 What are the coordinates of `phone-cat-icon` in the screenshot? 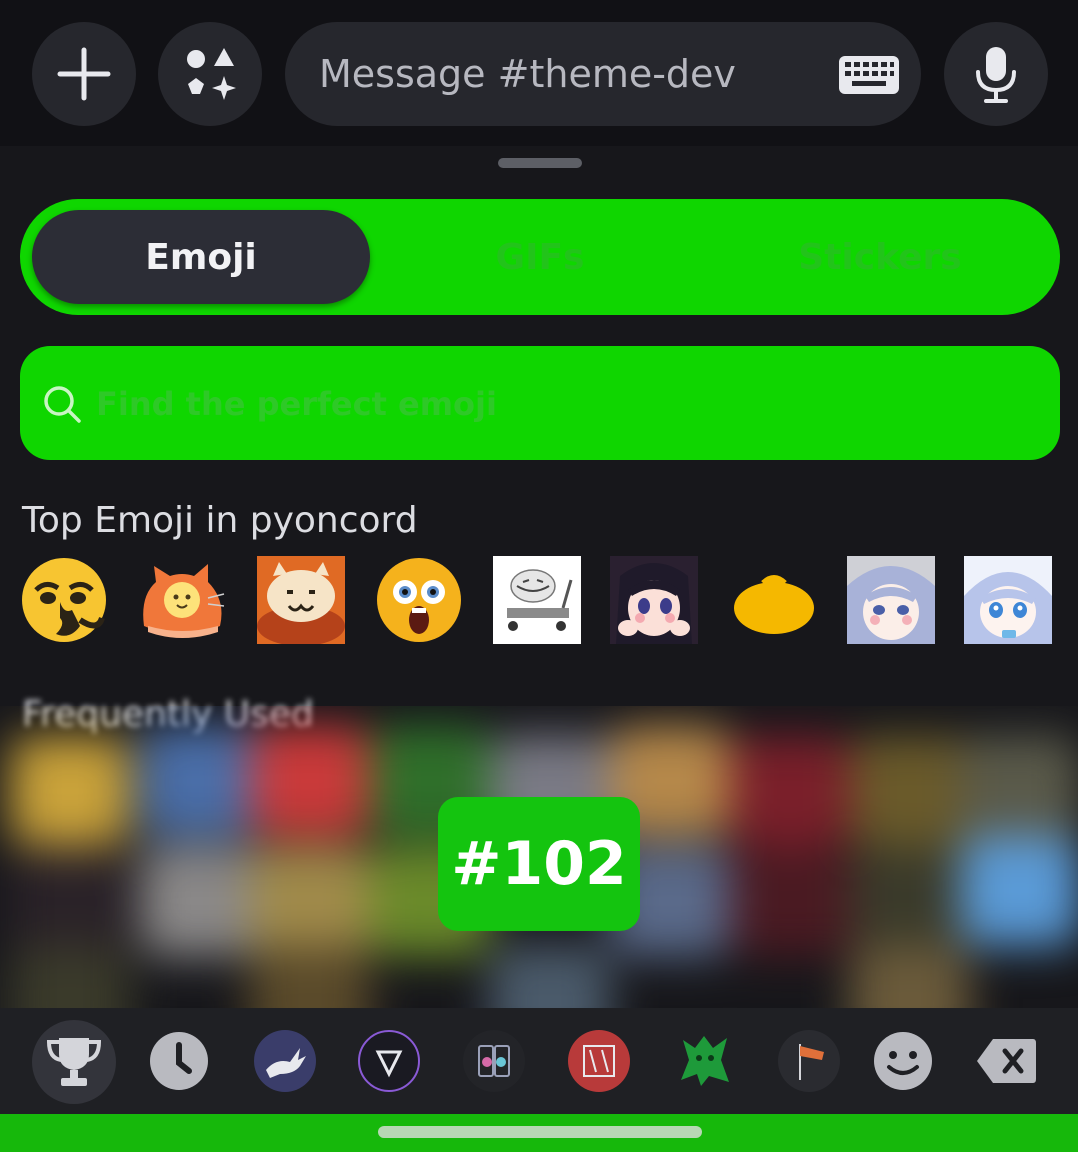 It's located at (494, 1061).